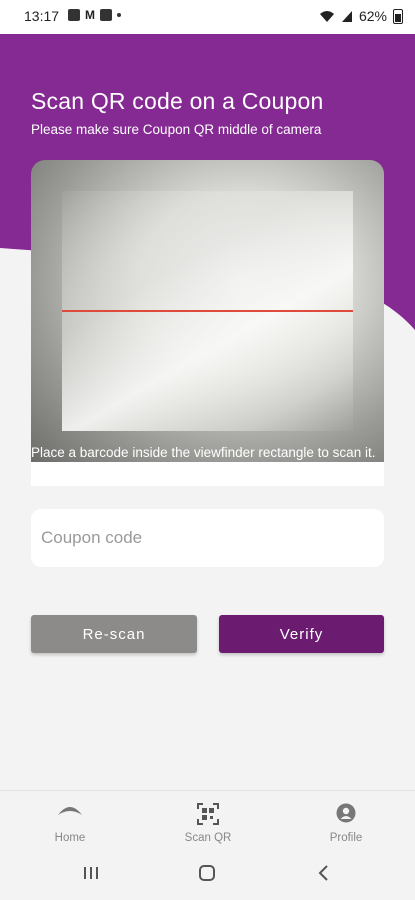  What do you see at coordinates (42, 16) in the screenshot?
I see `status-time: 13:17` at bounding box center [42, 16].